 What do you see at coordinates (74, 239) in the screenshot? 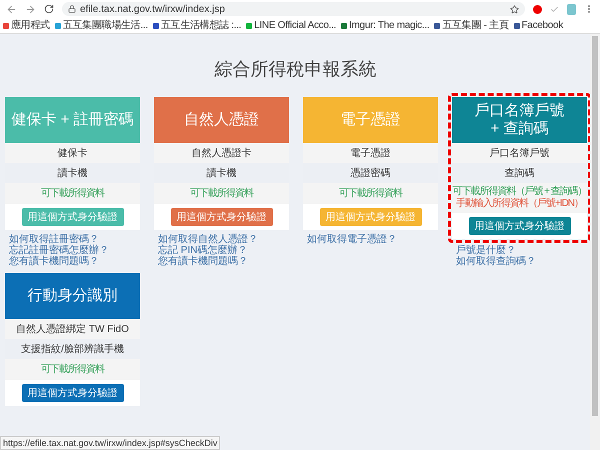
I see `help-link: 如何取得註冊密碼？` at bounding box center [74, 239].